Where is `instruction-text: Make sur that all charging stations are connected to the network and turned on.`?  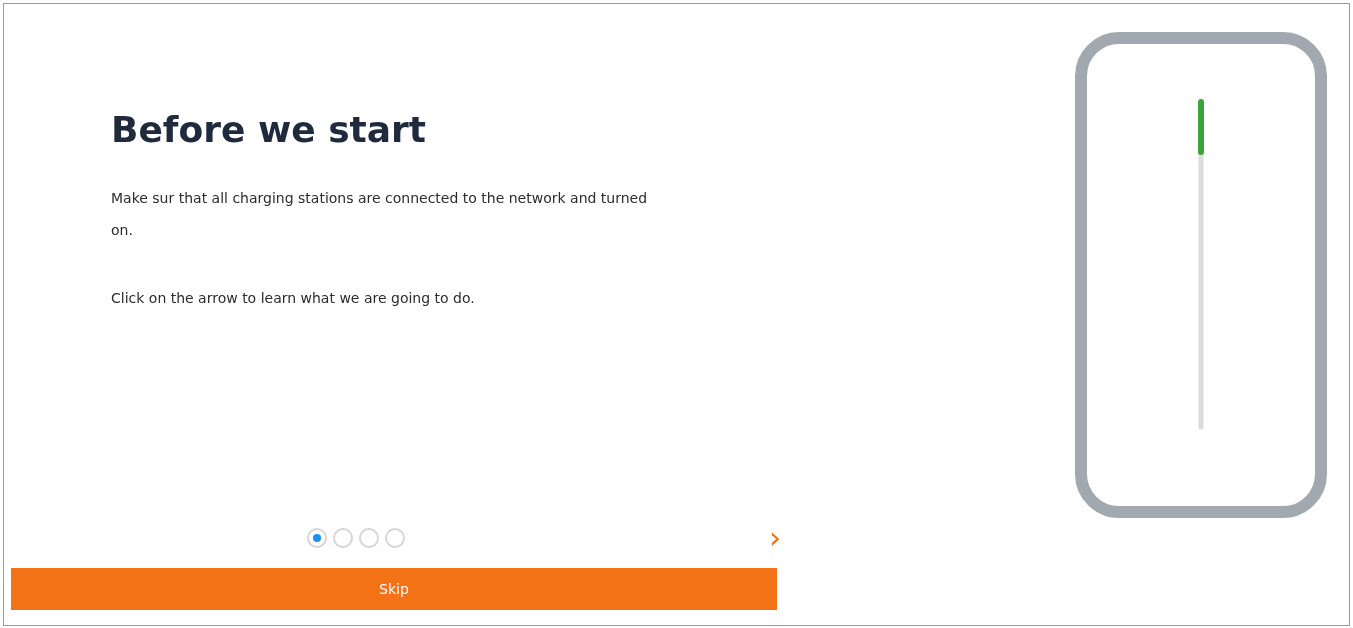
instruction-text: Make sur that all charging stations are connected to the network and turned on. is located at coordinates (380, 214).